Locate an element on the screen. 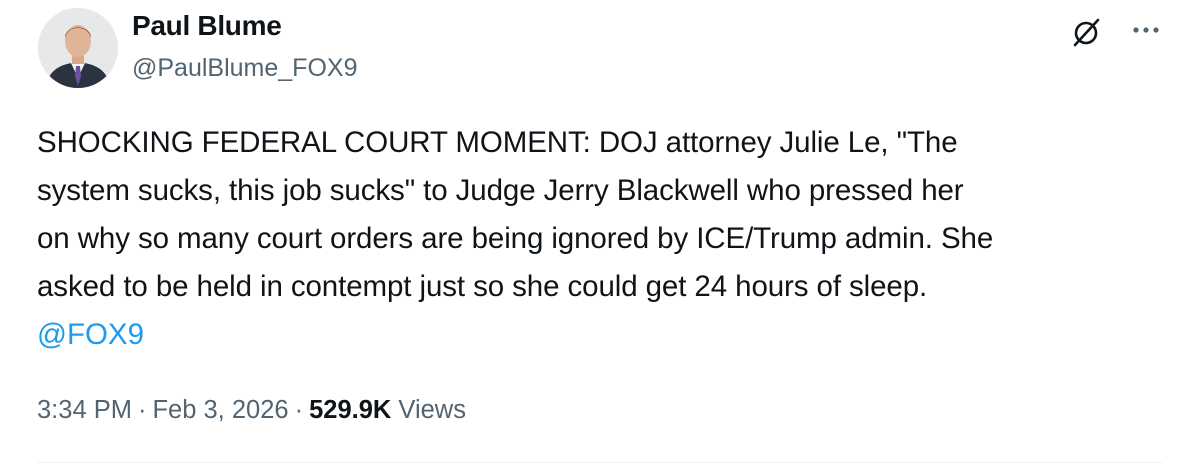 The height and width of the screenshot is (468, 1200). avatar-photo is located at coordinates (78, 48).